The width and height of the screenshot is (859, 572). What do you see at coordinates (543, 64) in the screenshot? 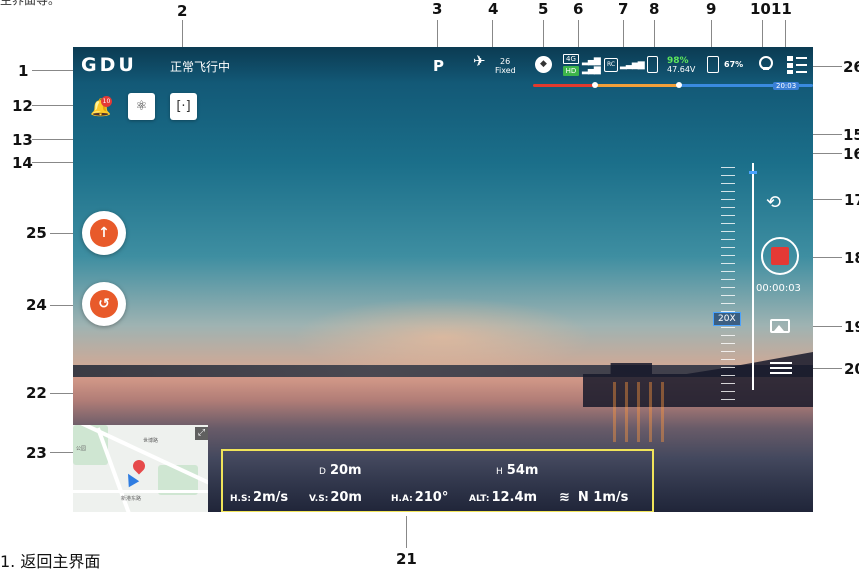
I see `compass-icon: ◆` at bounding box center [543, 64].